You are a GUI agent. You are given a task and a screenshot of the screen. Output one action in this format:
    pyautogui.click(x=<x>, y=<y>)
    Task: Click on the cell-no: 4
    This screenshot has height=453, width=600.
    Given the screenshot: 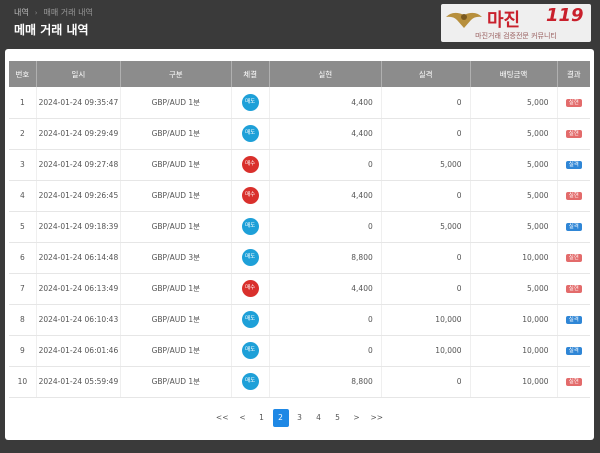 What is the action you would take?
    pyautogui.click(x=23, y=196)
    